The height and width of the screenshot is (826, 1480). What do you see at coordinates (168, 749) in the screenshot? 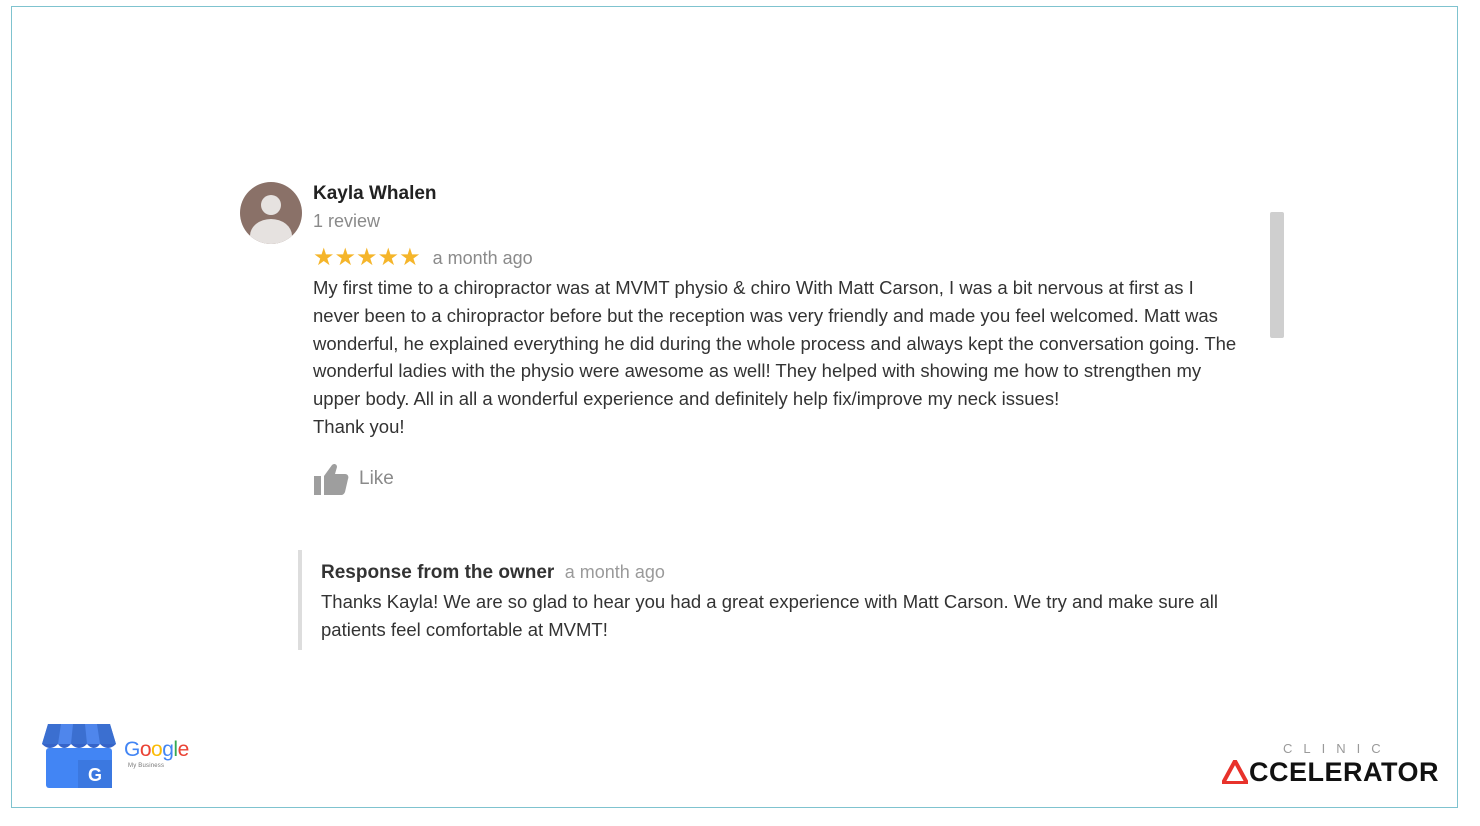
I see `google-letter: g` at bounding box center [168, 749].